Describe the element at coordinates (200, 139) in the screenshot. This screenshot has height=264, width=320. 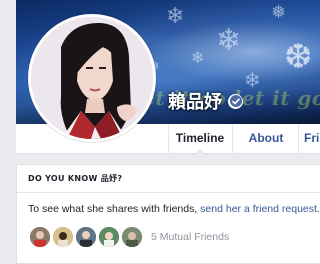
I see `tab-timeline: Timeline` at that location.